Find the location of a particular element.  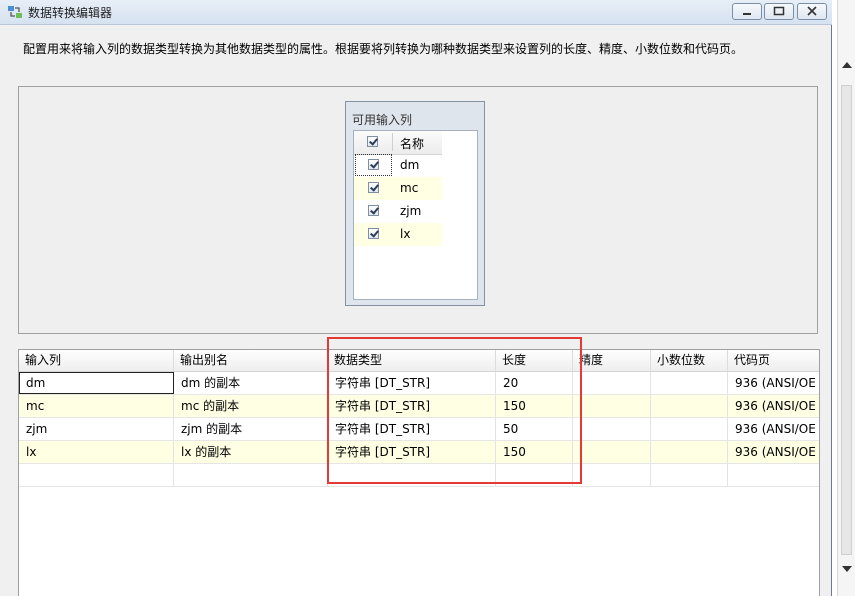

column-name: dm is located at coordinates (410, 165).